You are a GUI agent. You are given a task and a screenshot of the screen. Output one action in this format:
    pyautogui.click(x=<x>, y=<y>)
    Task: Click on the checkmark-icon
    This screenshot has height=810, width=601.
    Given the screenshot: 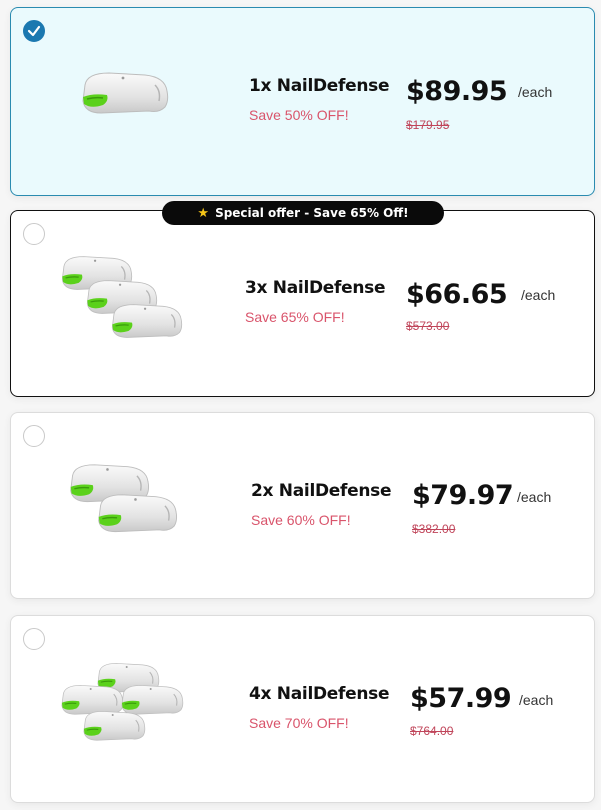 What is the action you would take?
    pyautogui.click(x=34, y=31)
    